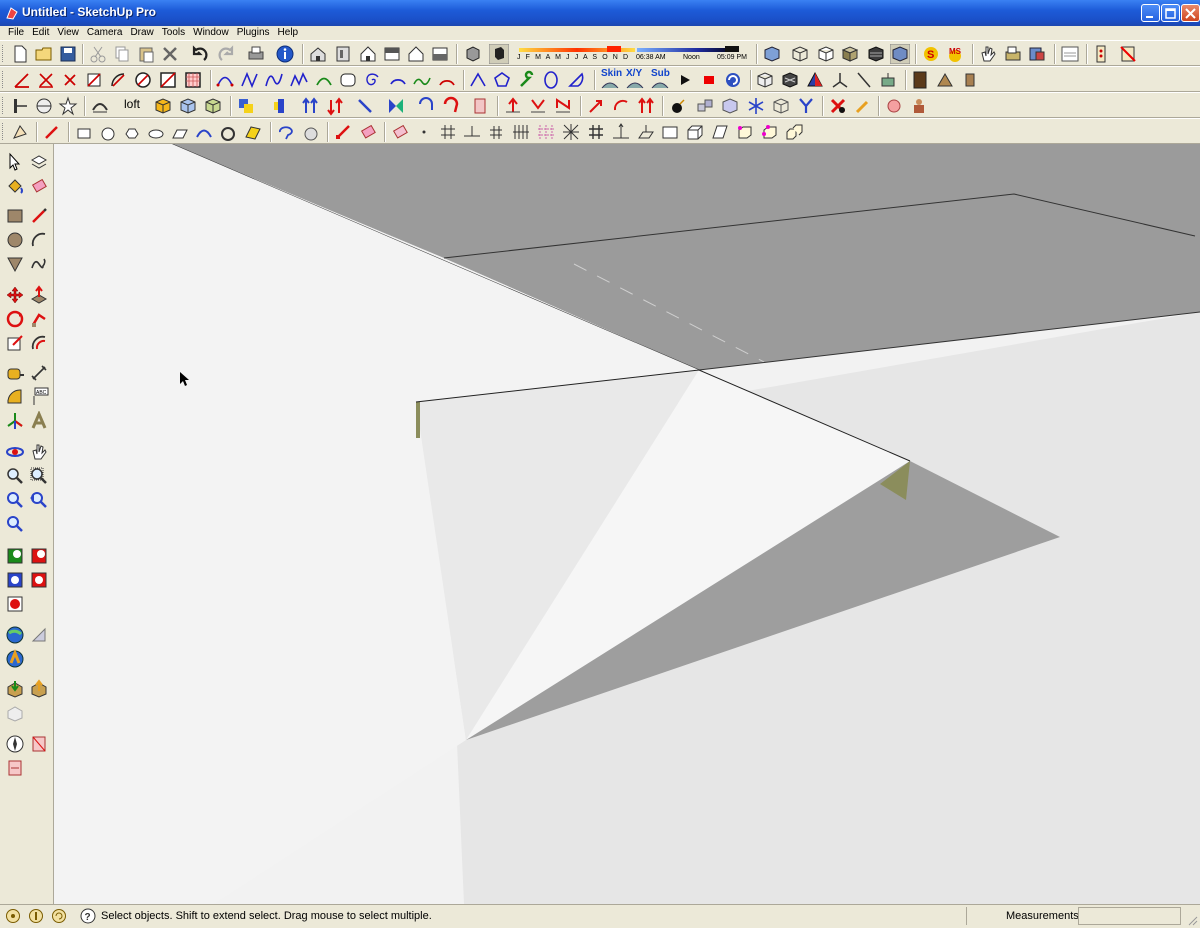 Image resolution: width=1200 pixels, height=928 pixels. What do you see at coordinates (931, 54) in the screenshot?
I see `plugin-s-icon: S` at bounding box center [931, 54].